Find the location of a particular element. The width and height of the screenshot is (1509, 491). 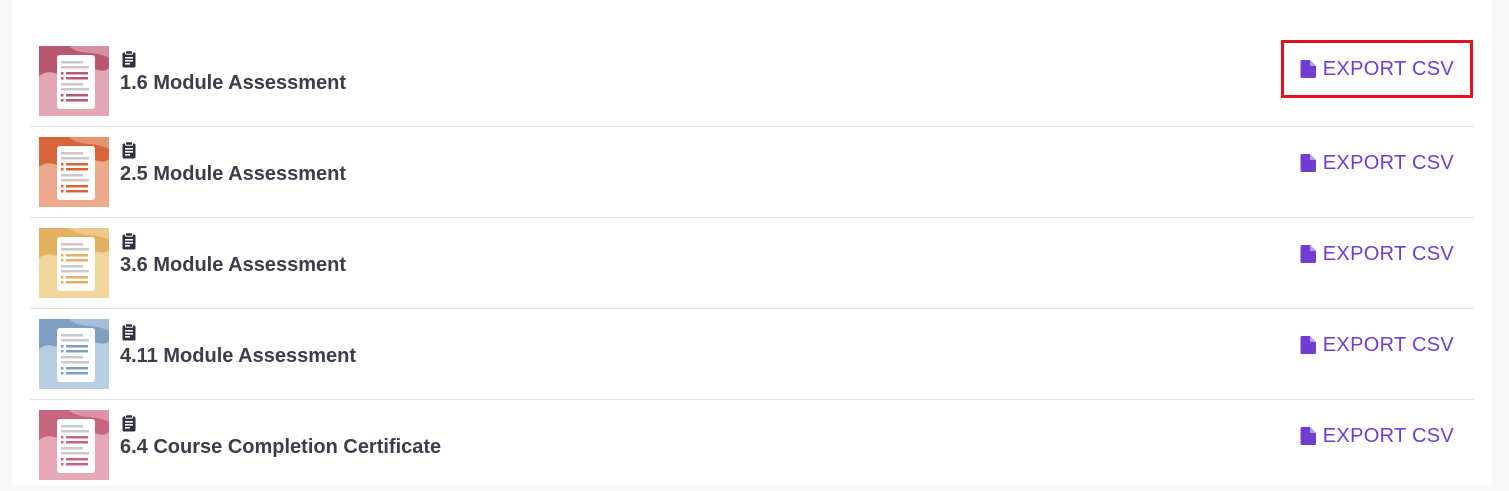

item-title: 6.4 Course Completion Certificate is located at coordinates (281, 447).